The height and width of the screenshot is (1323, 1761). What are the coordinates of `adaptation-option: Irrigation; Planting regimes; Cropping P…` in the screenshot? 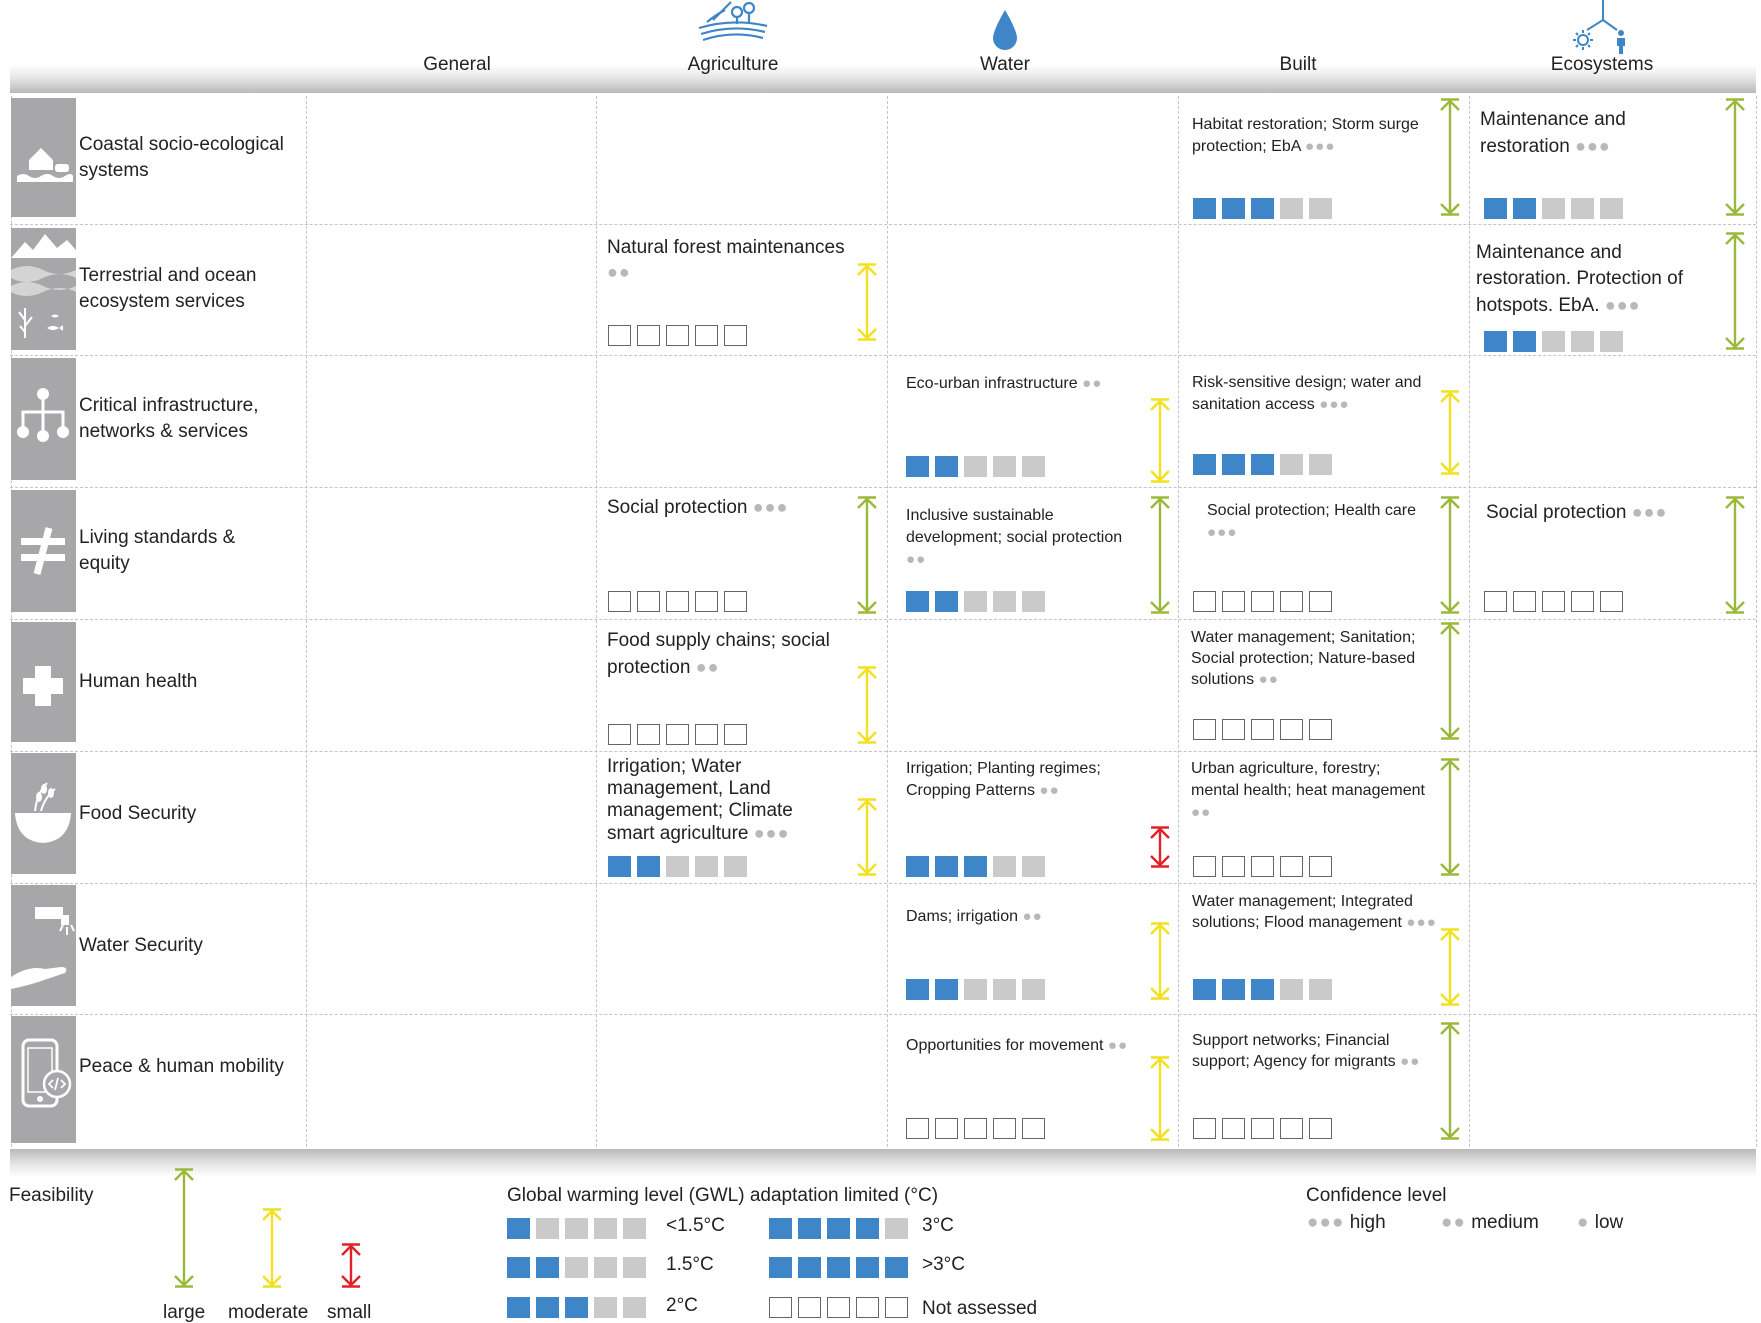 It's located at (1031, 780).